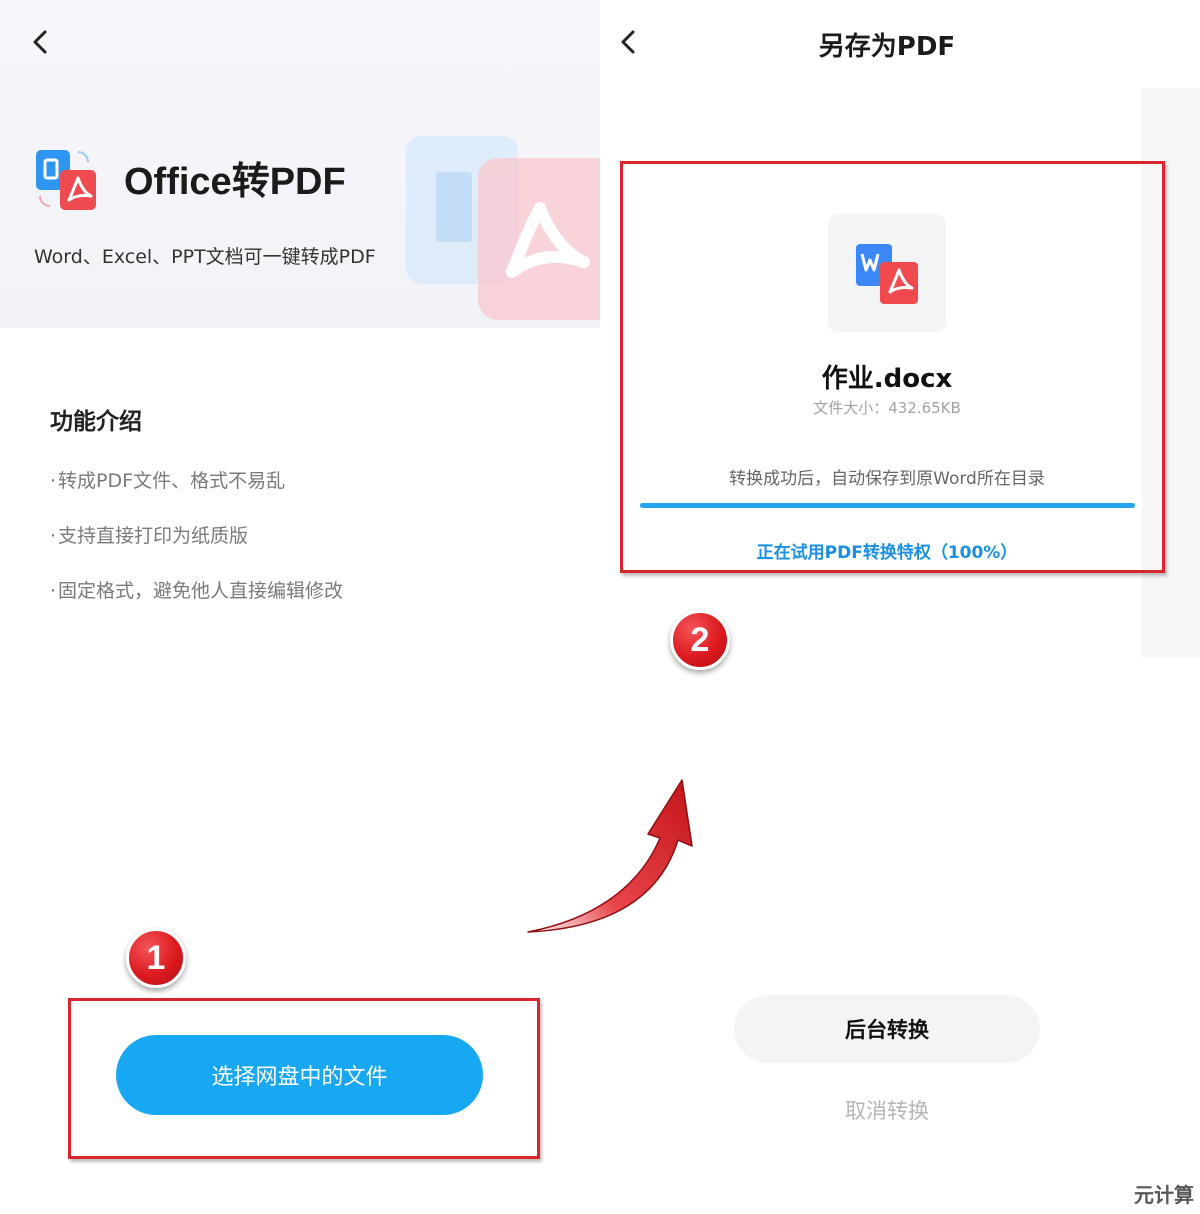 The width and height of the screenshot is (1200, 1214). I want to click on app-title: Office转PDF, so click(235, 182).